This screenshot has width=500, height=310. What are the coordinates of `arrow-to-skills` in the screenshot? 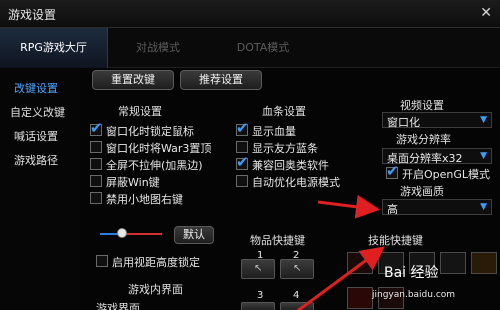 It's located at (340, 278).